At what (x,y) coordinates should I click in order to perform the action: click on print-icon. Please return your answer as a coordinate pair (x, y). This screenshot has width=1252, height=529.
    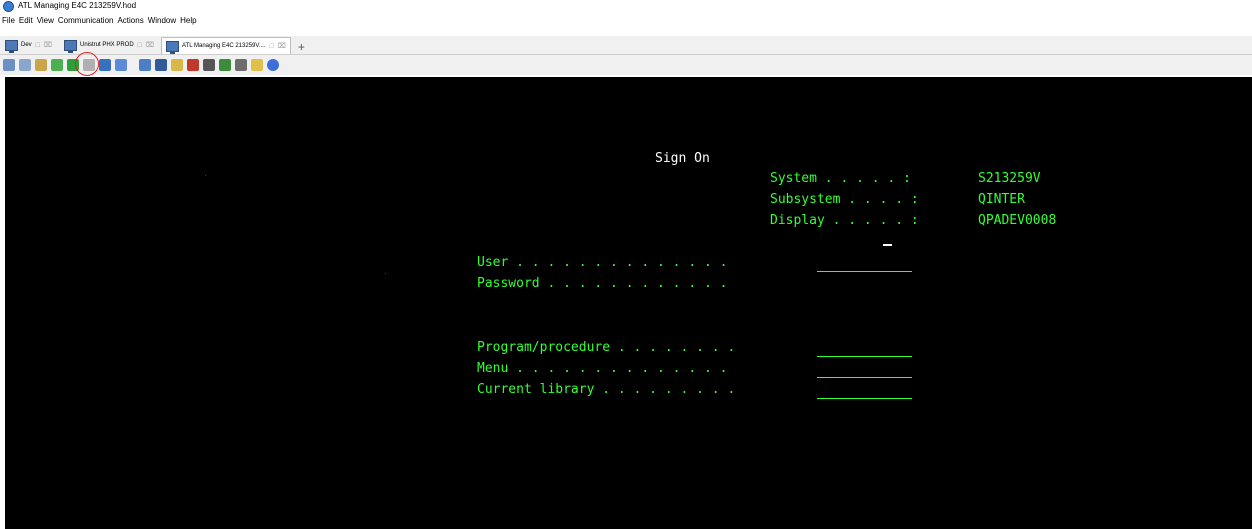
    Looking at the image, I should click on (41, 65).